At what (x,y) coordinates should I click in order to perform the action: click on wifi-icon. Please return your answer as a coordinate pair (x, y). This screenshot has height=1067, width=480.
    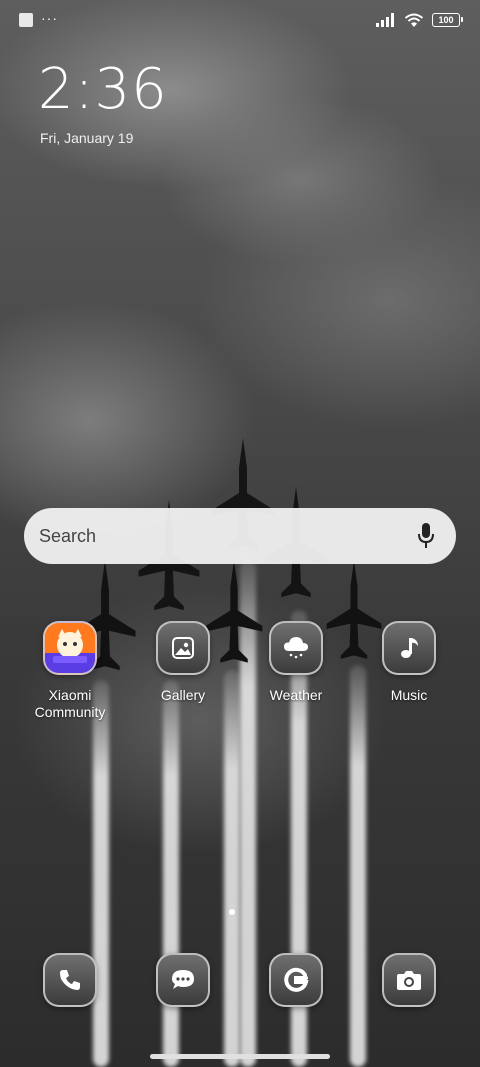
    Looking at the image, I should click on (414, 20).